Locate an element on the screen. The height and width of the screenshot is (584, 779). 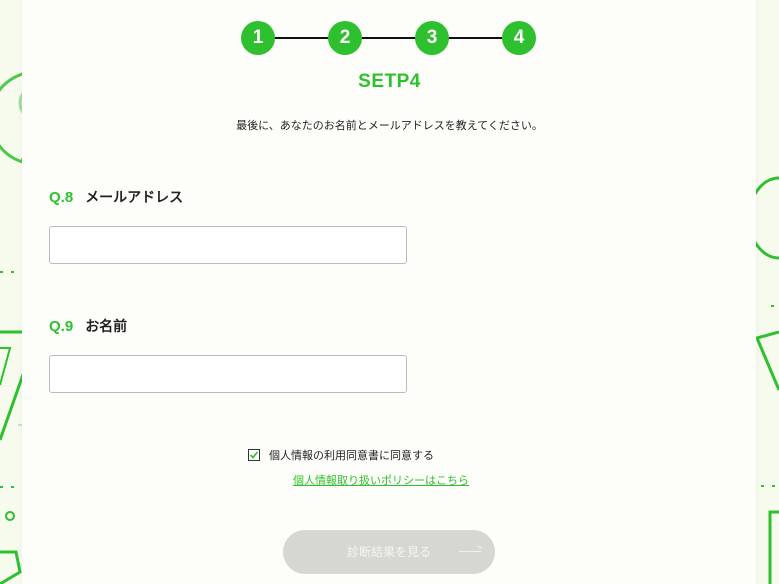
question-text: お名前 is located at coordinates (106, 327).